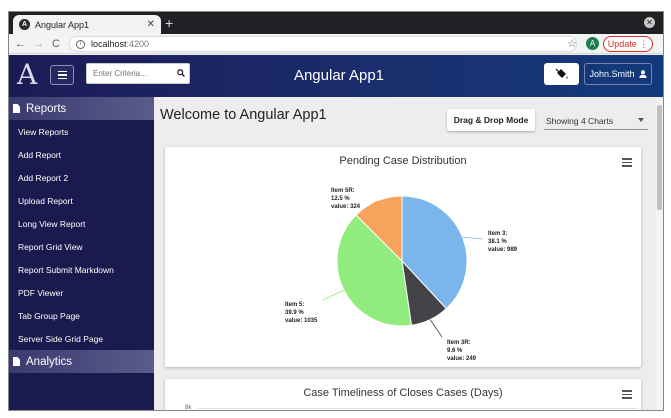 This screenshot has width=671, height=418. Describe the element at coordinates (62, 24) in the screenshot. I see `tab-title: Angular App1` at that location.